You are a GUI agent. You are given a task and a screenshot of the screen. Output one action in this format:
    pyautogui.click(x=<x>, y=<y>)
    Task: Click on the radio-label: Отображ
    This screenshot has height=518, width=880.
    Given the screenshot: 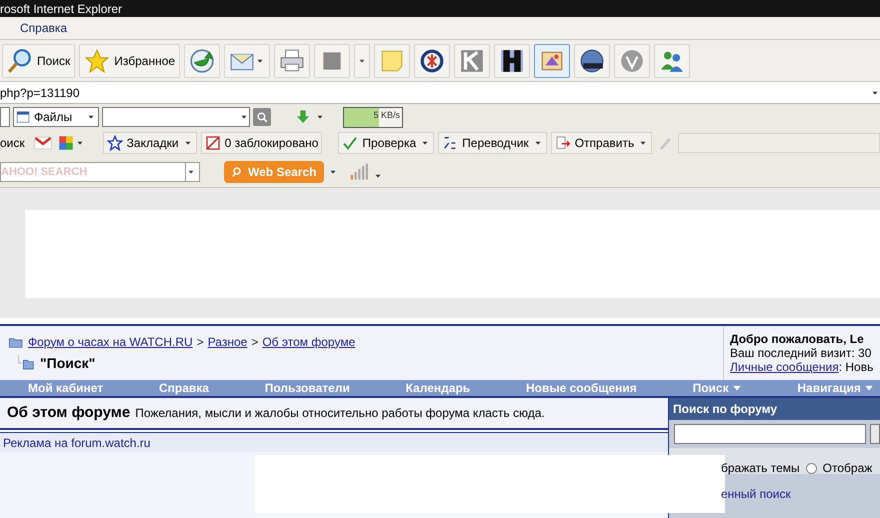 What is the action you would take?
    pyautogui.click(x=847, y=468)
    